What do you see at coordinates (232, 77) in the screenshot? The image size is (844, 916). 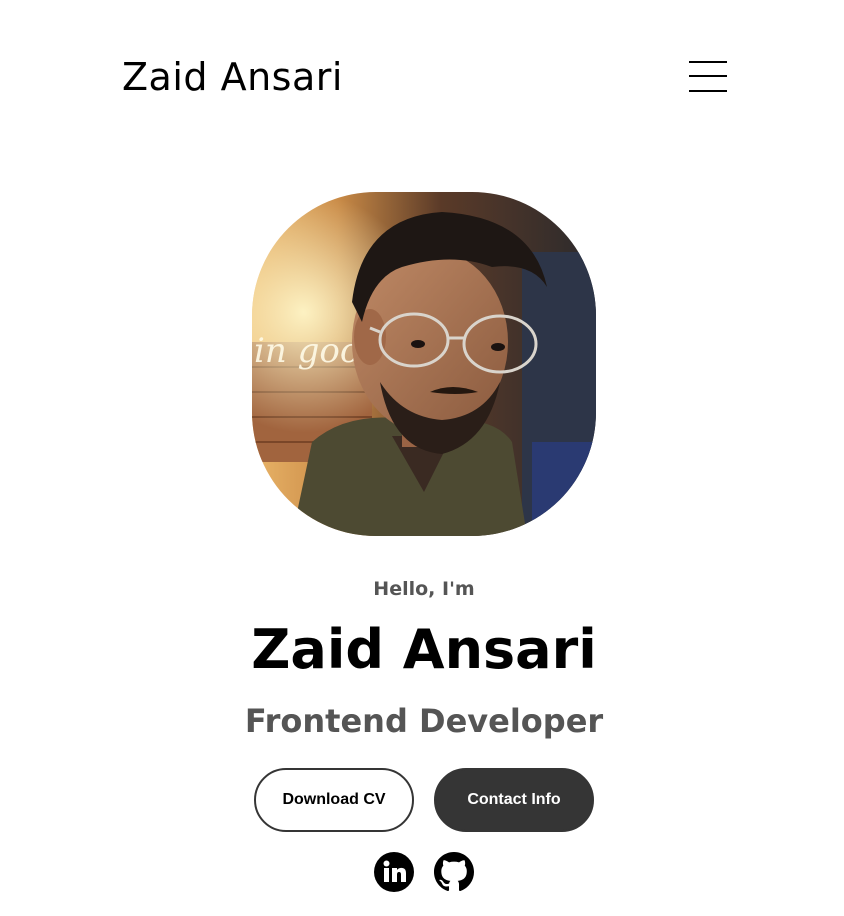 I see `site-logo: Zaid Ansari` at bounding box center [232, 77].